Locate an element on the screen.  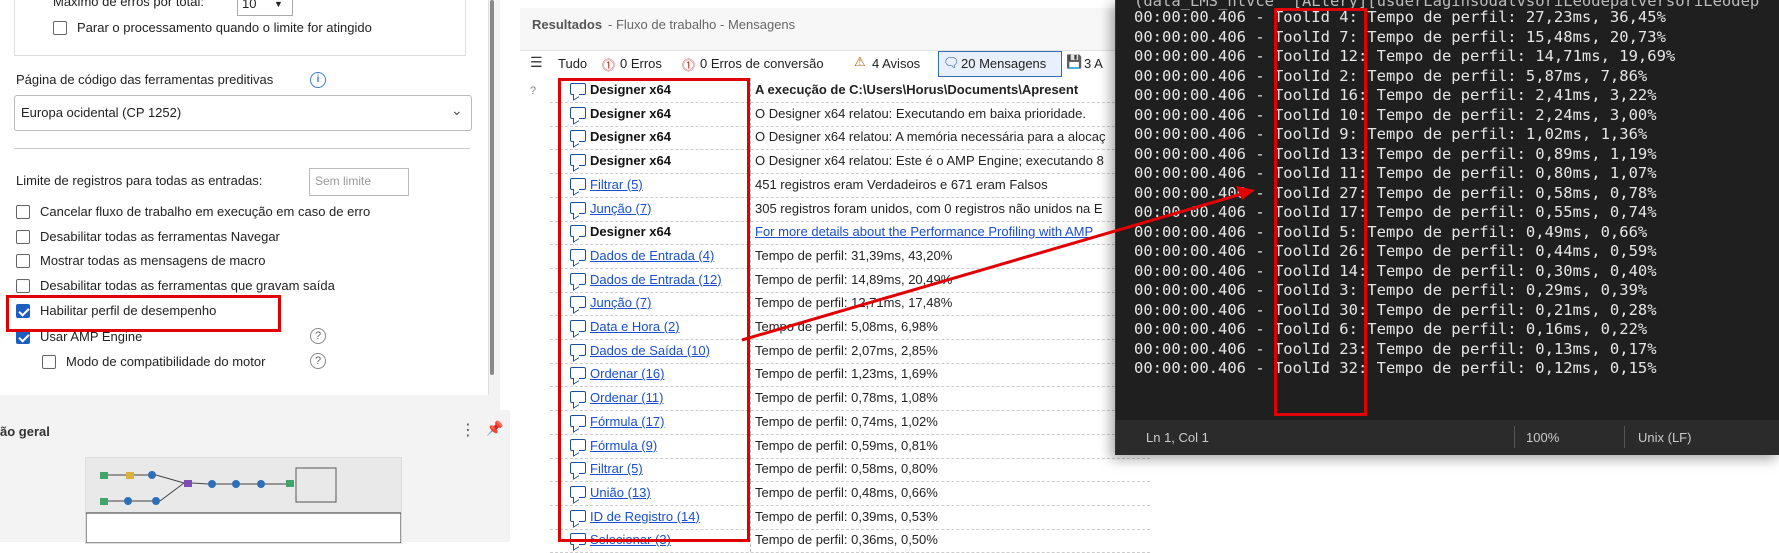
max-errors-value: 10 is located at coordinates (249, 5).